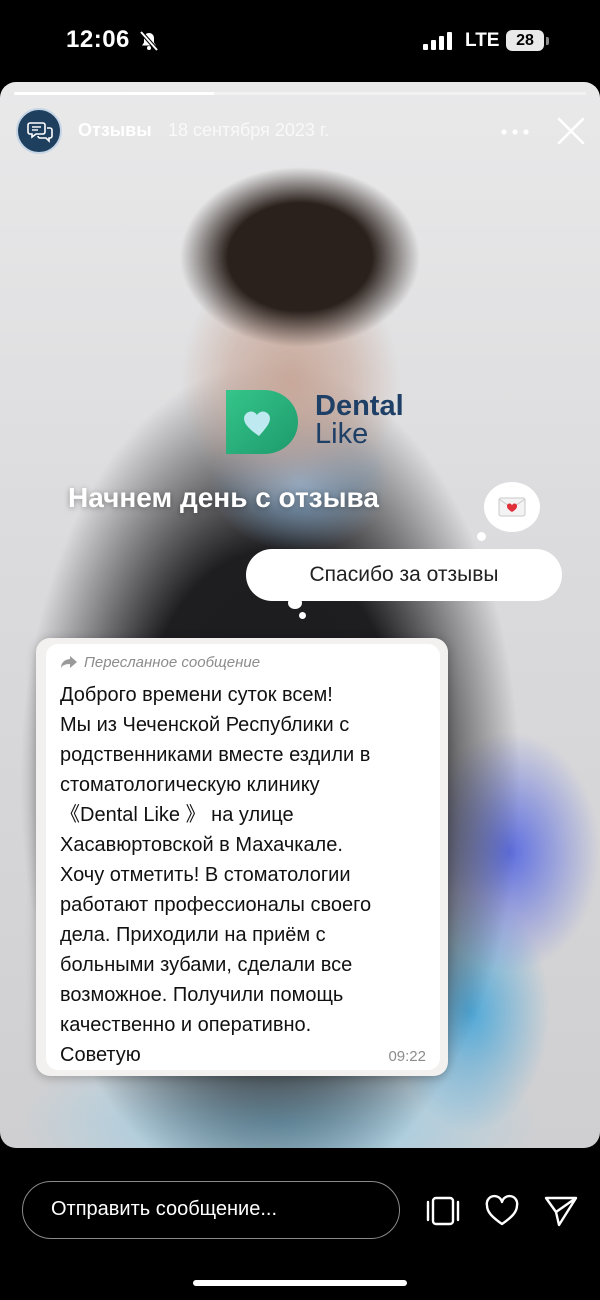  Describe the element at coordinates (300, 41) in the screenshot. I see `status-bar: 12:06 LTE 28` at that location.